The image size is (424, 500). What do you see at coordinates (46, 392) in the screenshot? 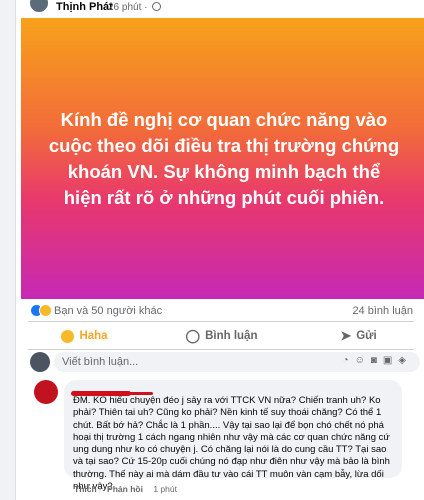
I see `commenter-avatar` at bounding box center [46, 392].